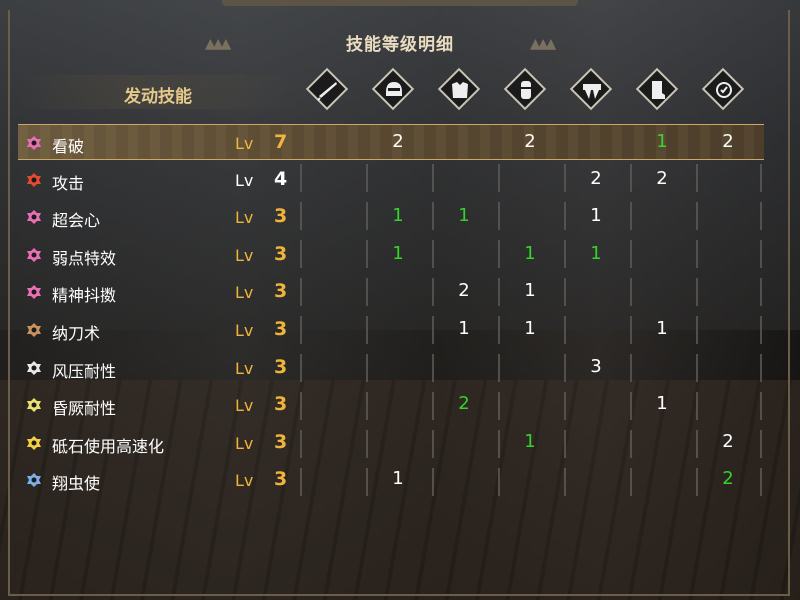 This screenshot has height=600, width=800. What do you see at coordinates (591, 89) in the screenshot?
I see `waist-armor-icon` at bounding box center [591, 89].